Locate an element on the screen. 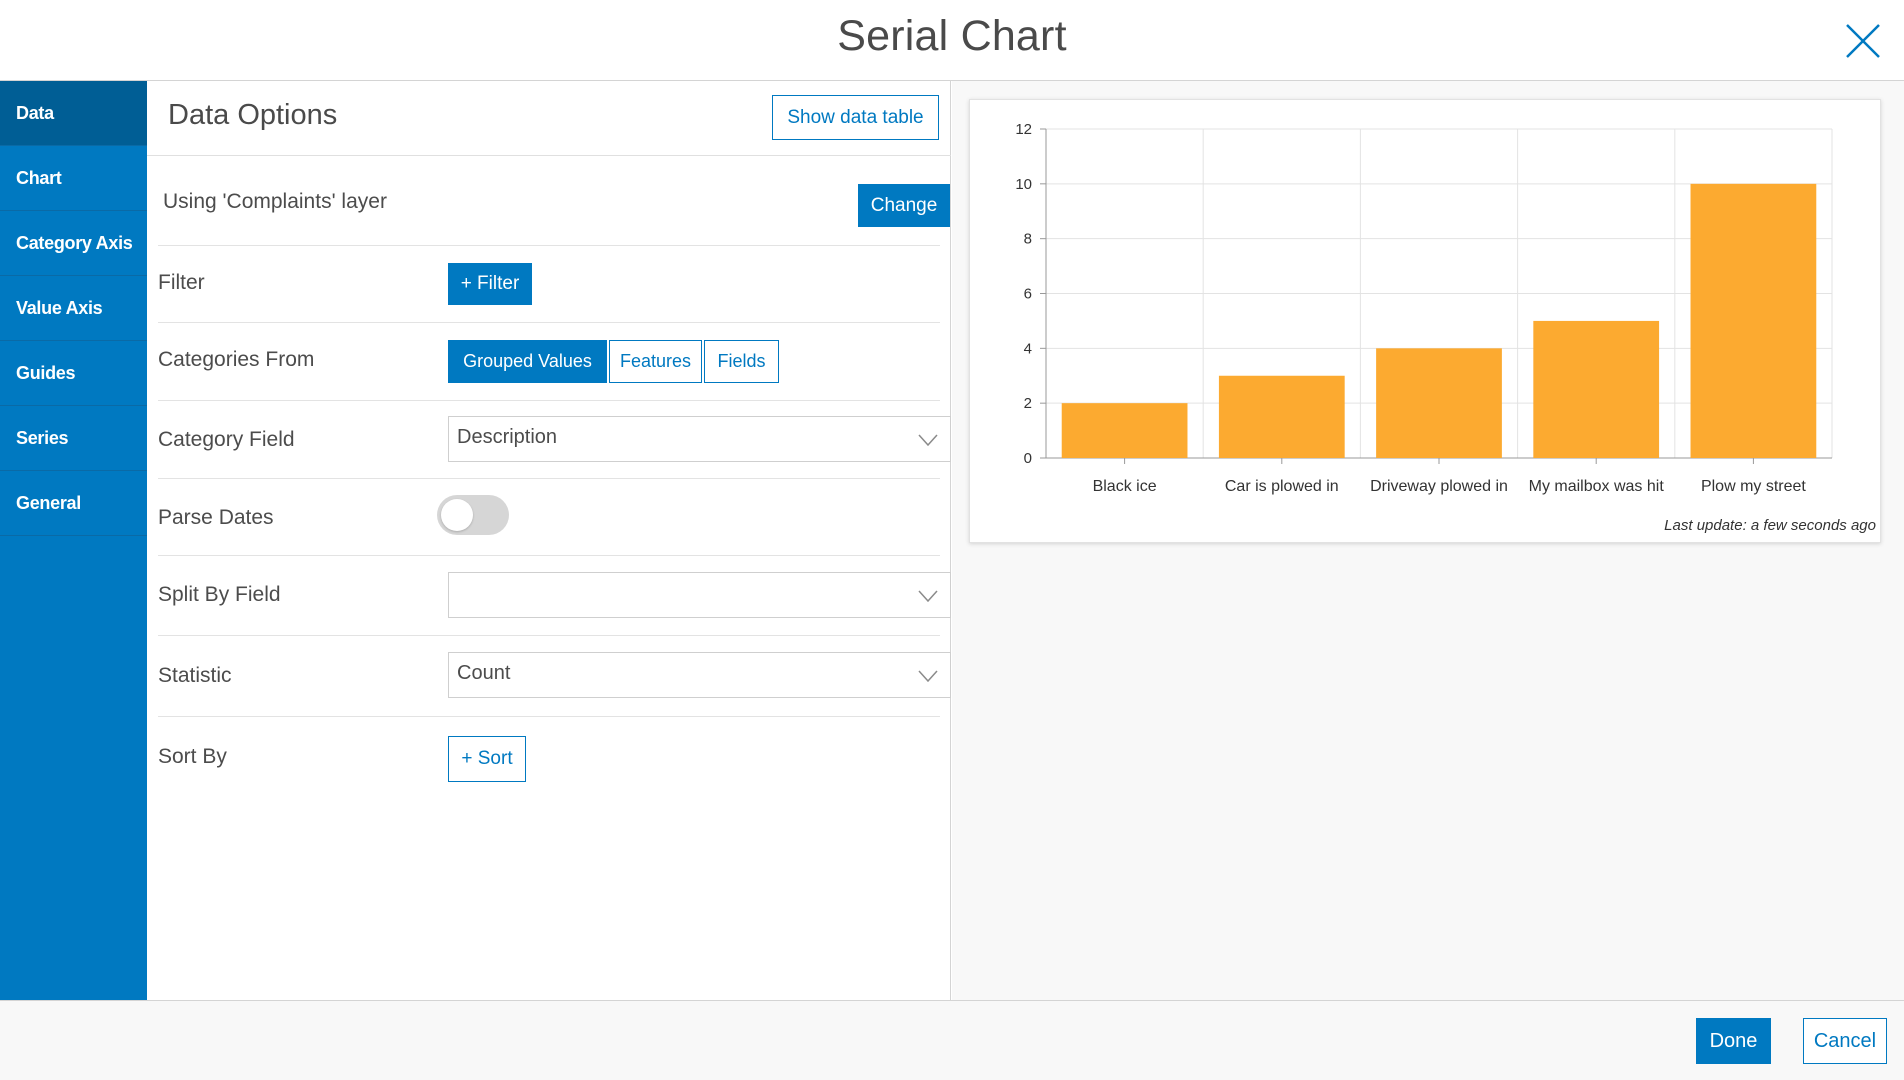 This screenshot has height=1080, width=1904. x-tick-label: Black ice is located at coordinates (1125, 486).